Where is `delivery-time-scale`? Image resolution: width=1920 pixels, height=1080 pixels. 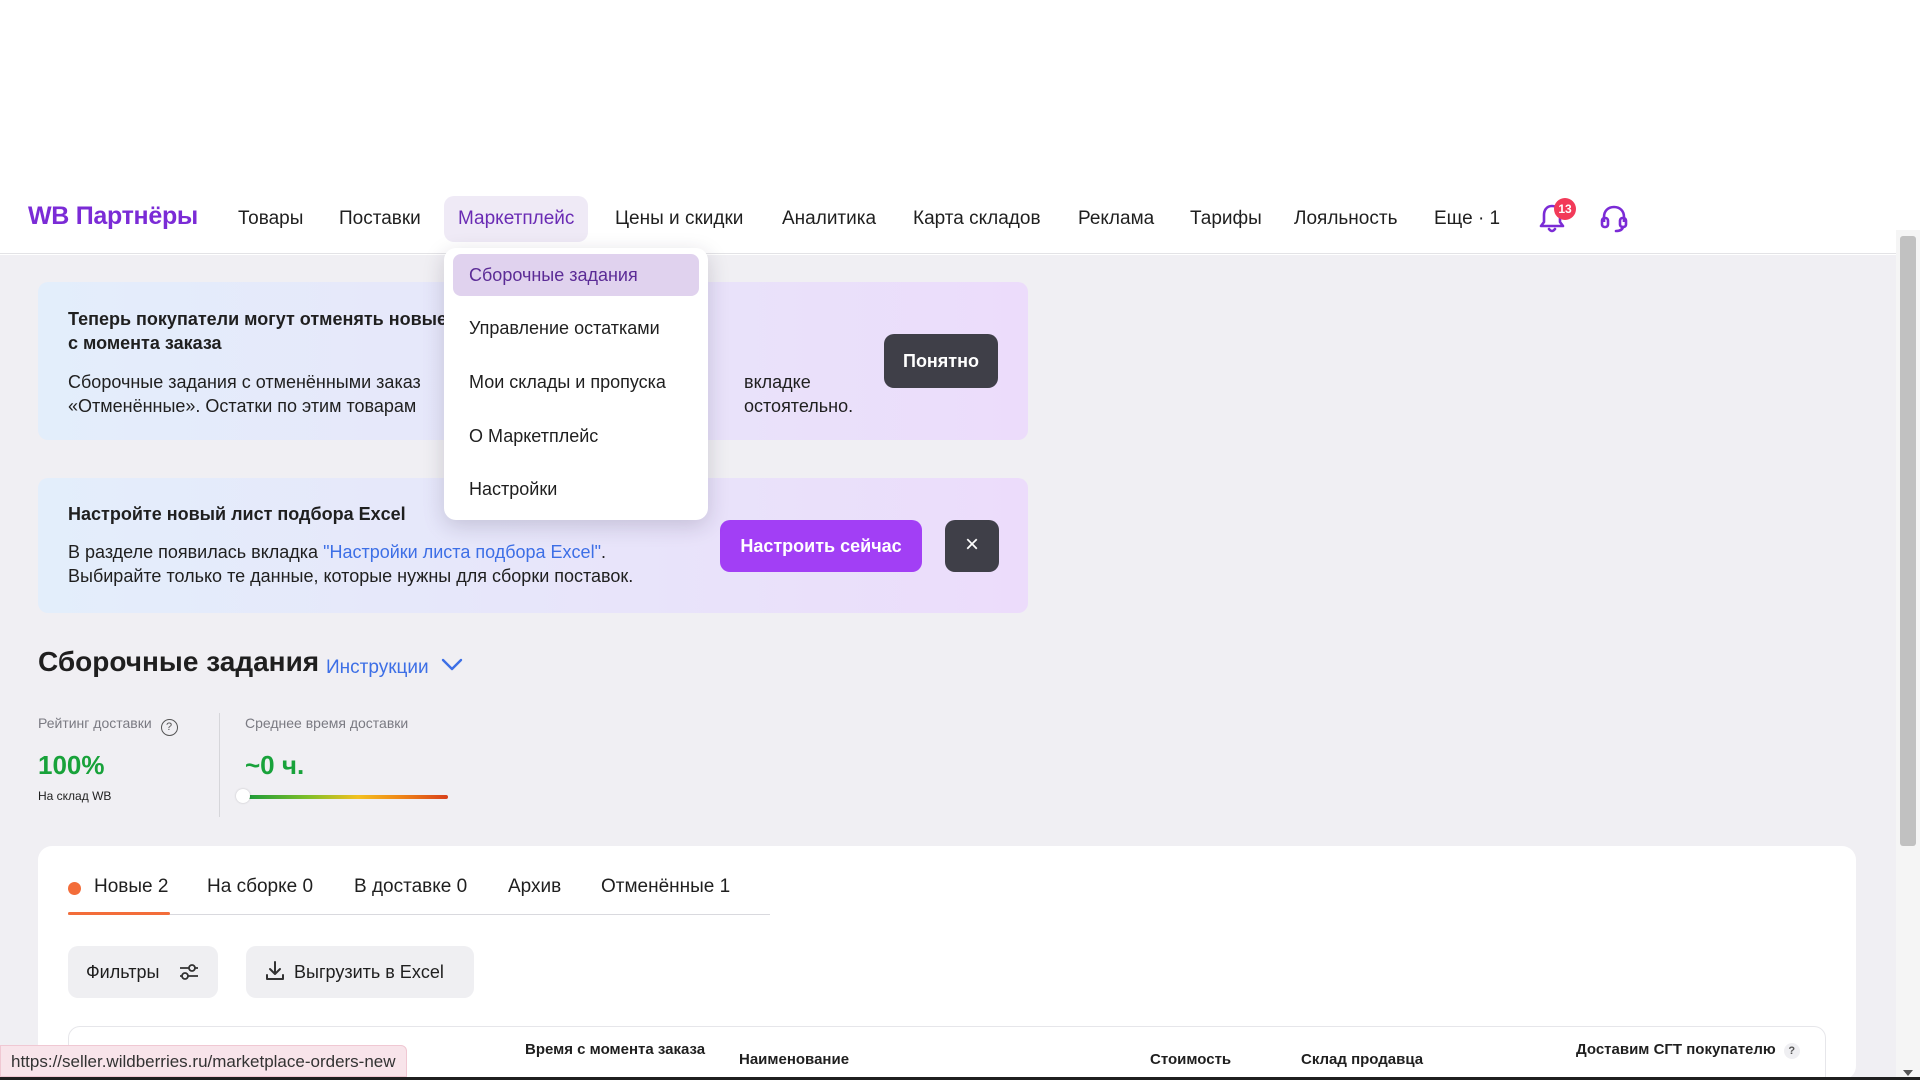
delivery-time-scale is located at coordinates (348, 797).